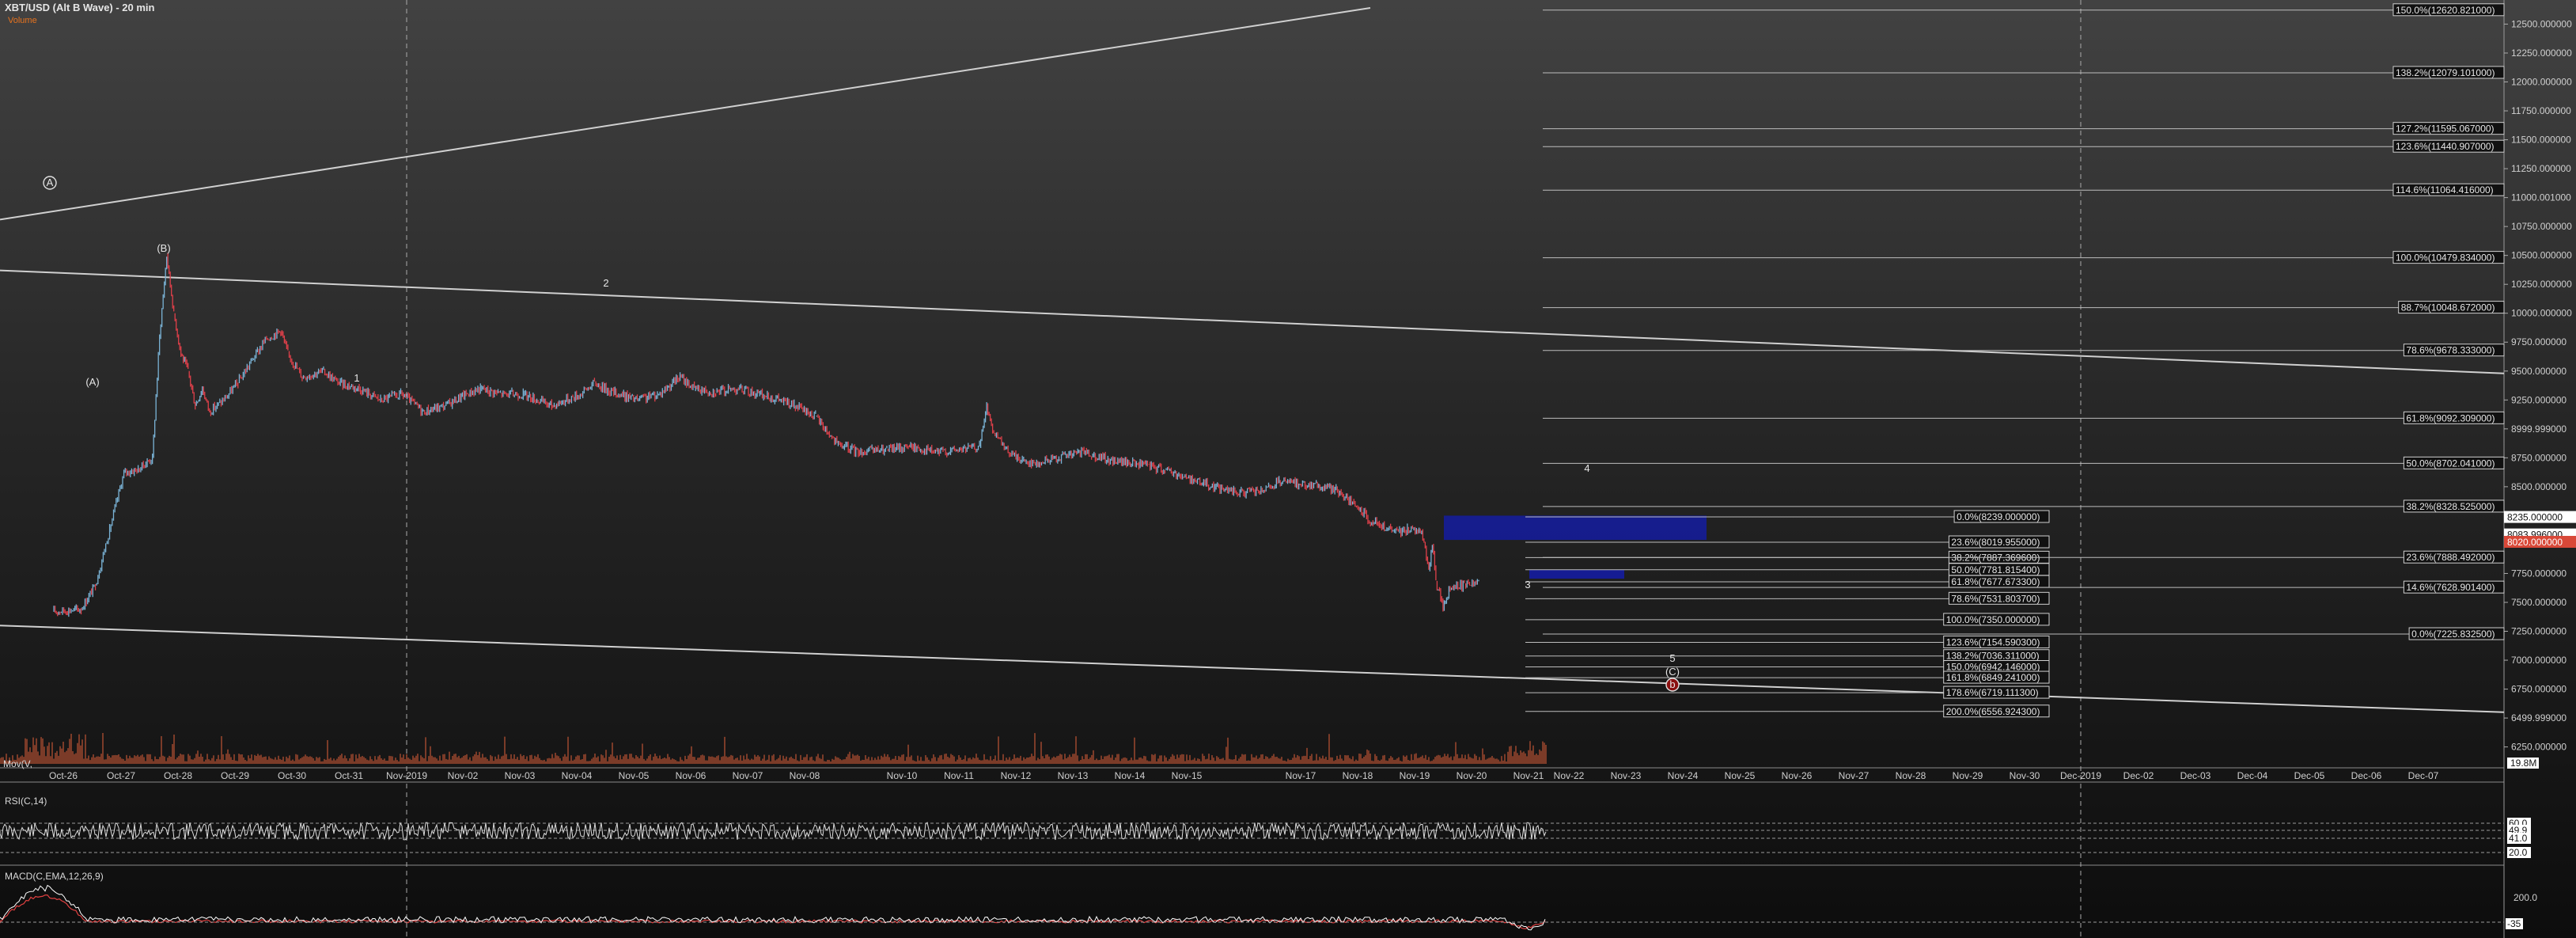  I want to click on y-axis-label: 10750.000000, so click(2541, 226).